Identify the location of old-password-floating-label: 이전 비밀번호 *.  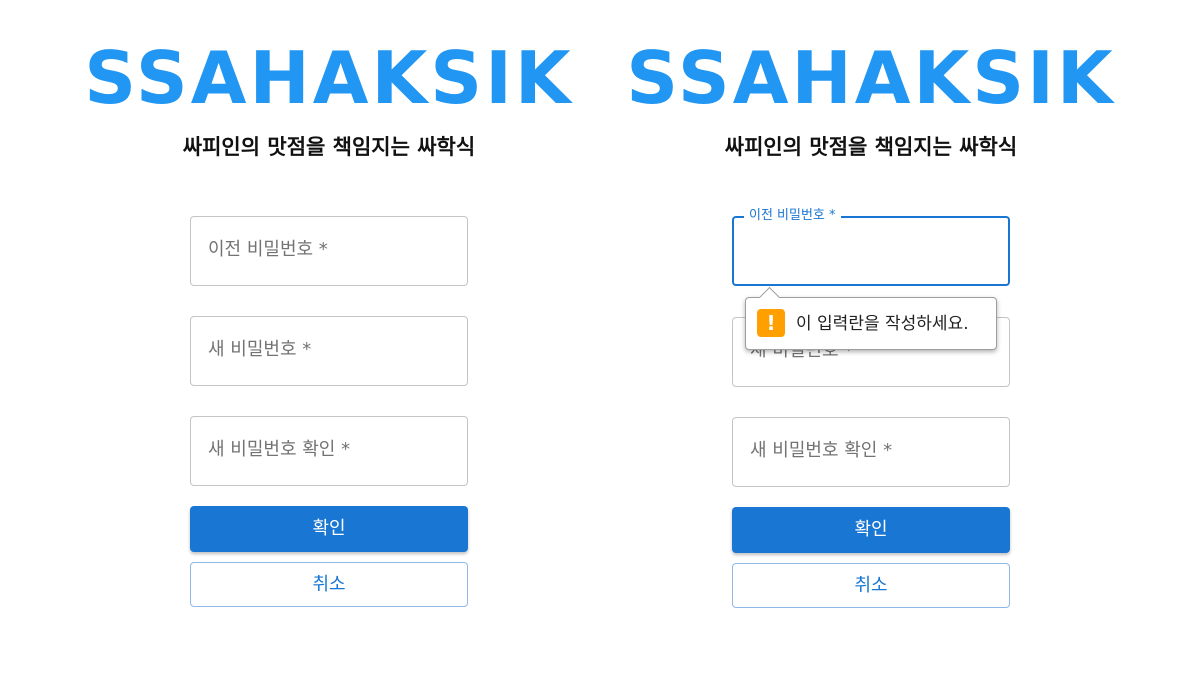
(792, 216).